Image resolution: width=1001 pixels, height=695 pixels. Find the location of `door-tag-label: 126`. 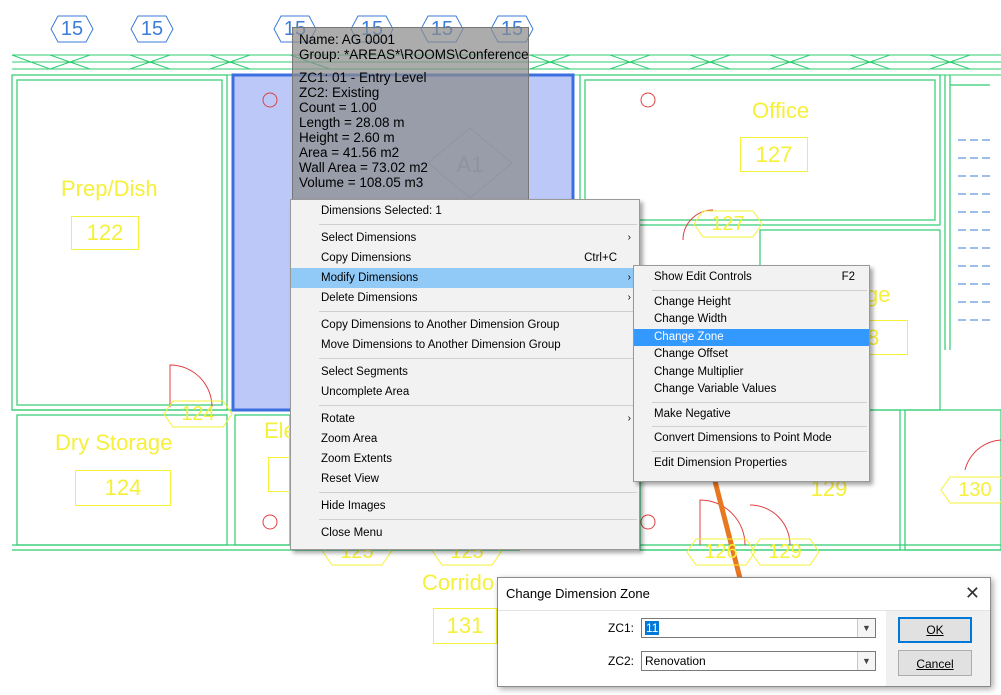

door-tag-label: 126 is located at coordinates (721, 552).